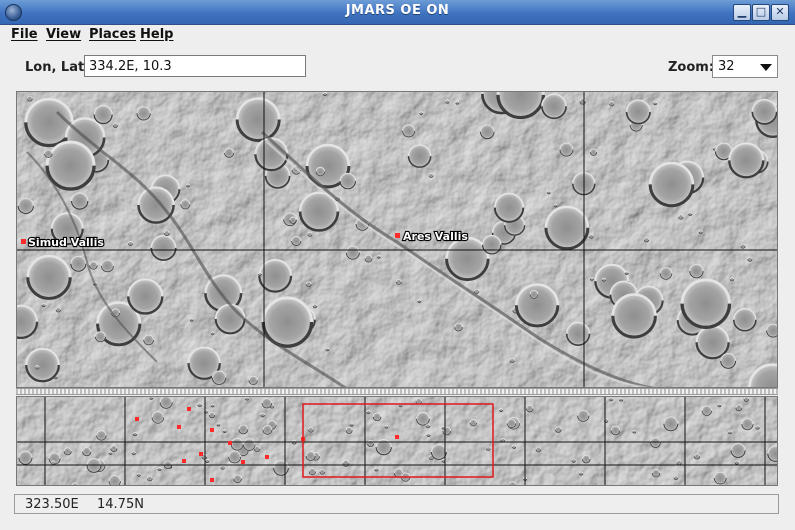  Describe the element at coordinates (66, 242) in the screenshot. I see `landmark-label-simud: Simud Vallis` at that location.